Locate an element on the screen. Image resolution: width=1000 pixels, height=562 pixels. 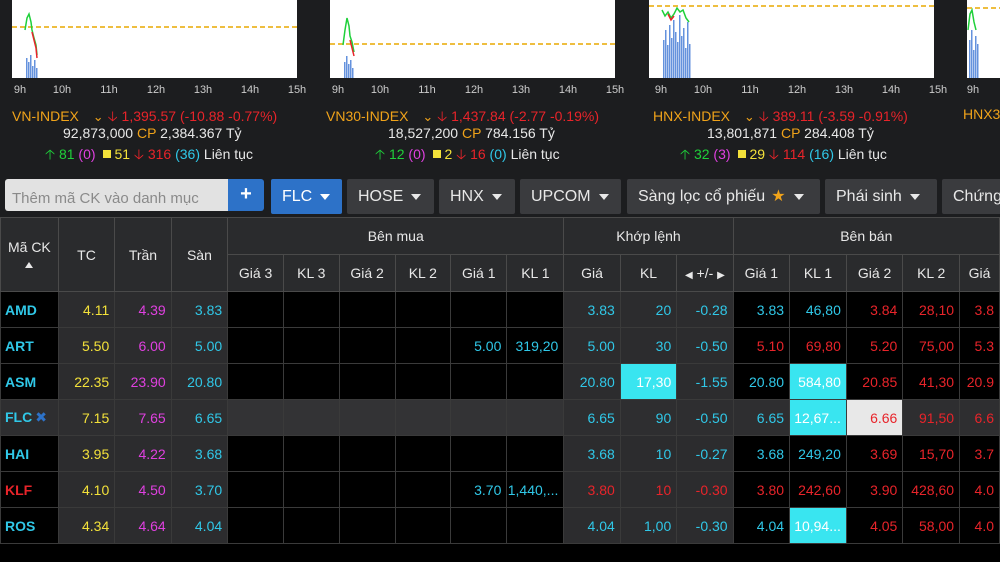
ask-price-1: 4.04 is located at coordinates (761, 525).